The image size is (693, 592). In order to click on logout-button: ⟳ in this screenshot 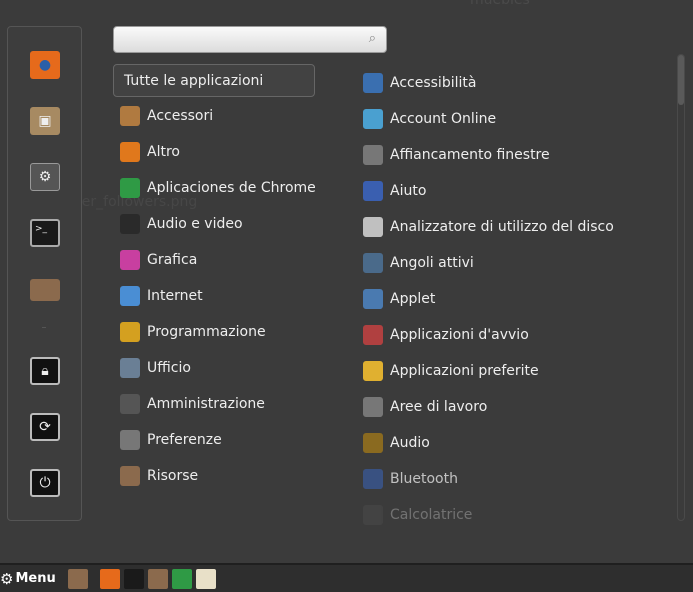, I will do `click(45, 427)`.